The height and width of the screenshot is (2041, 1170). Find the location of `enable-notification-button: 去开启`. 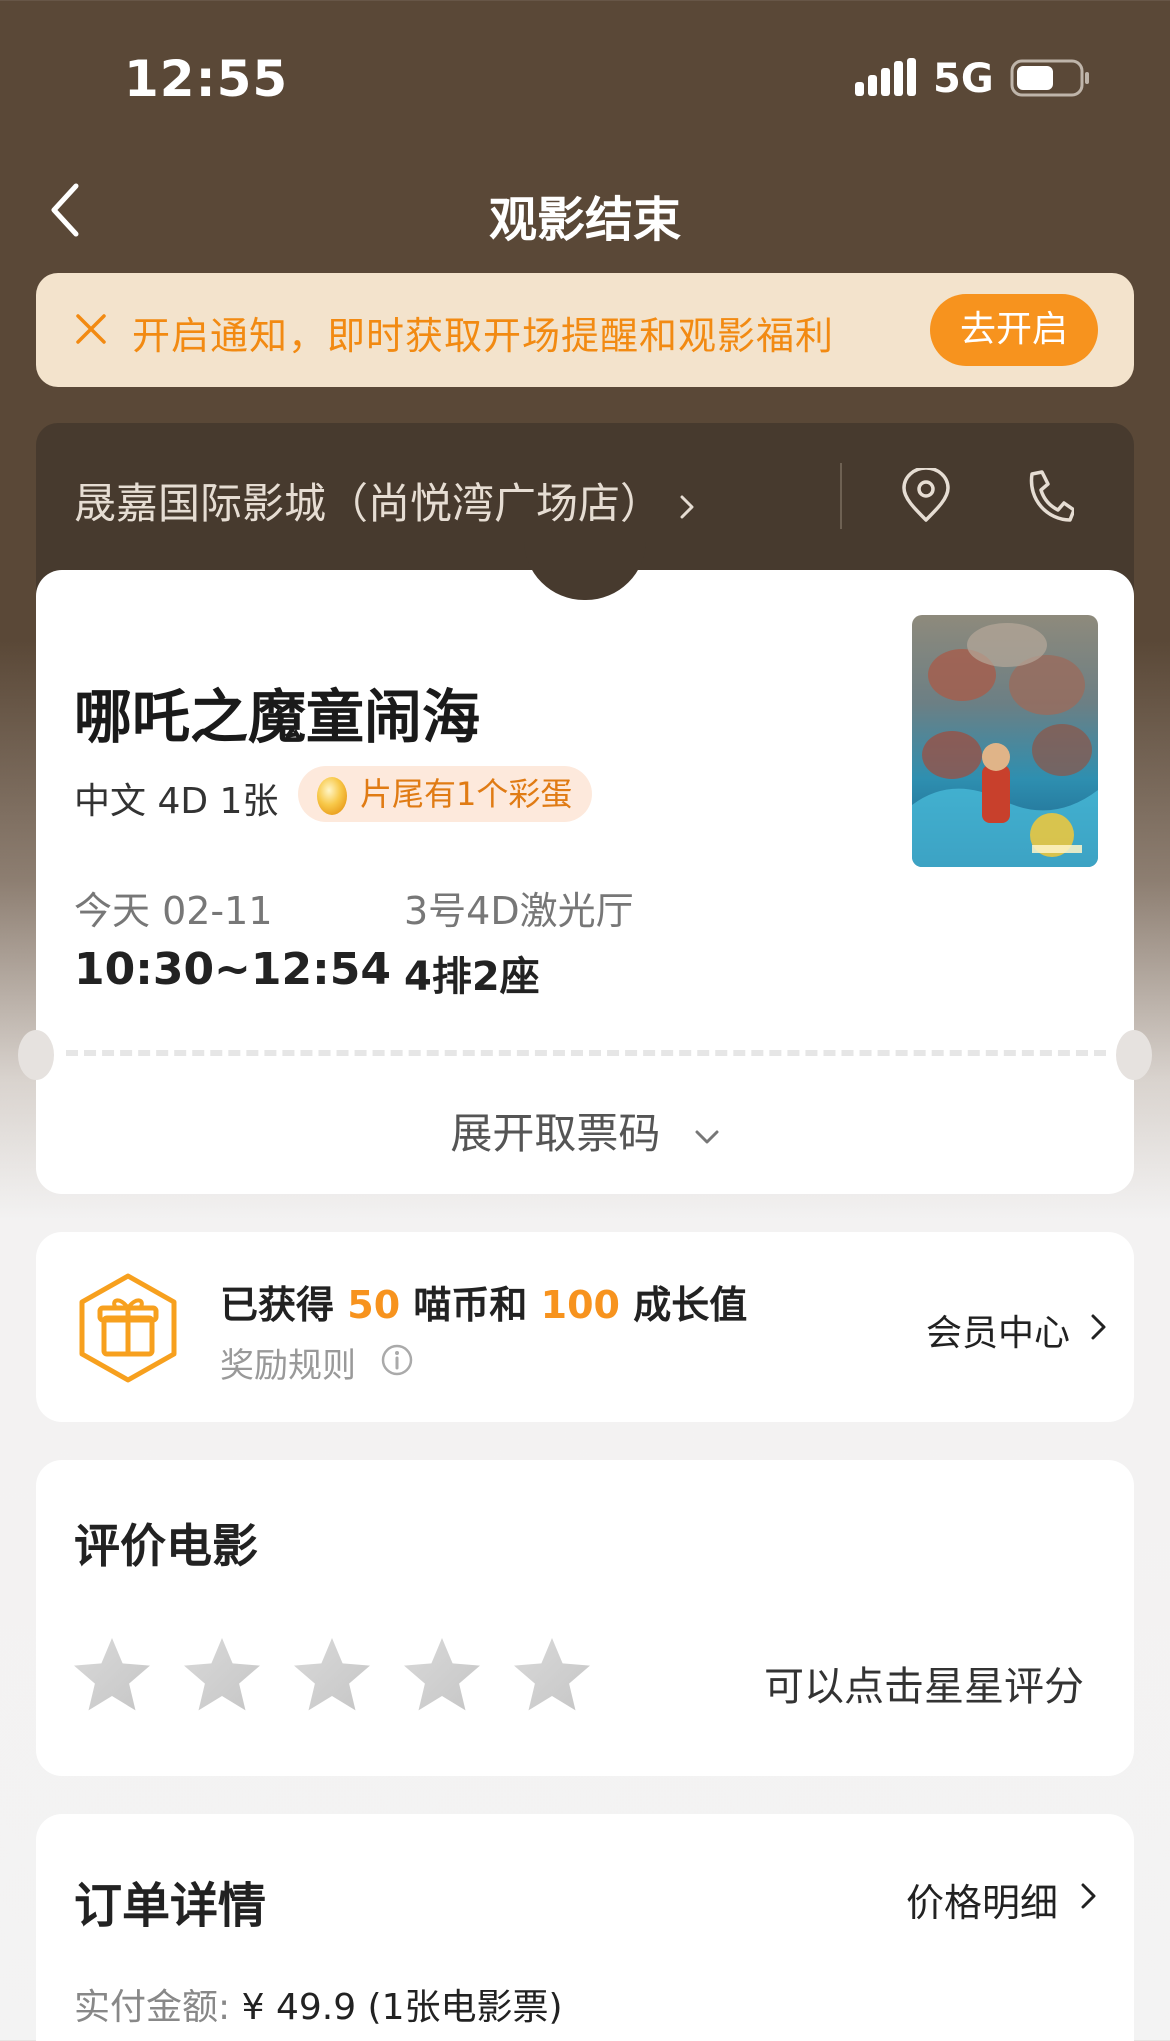

enable-notification-button: 去开启 is located at coordinates (1014, 330).